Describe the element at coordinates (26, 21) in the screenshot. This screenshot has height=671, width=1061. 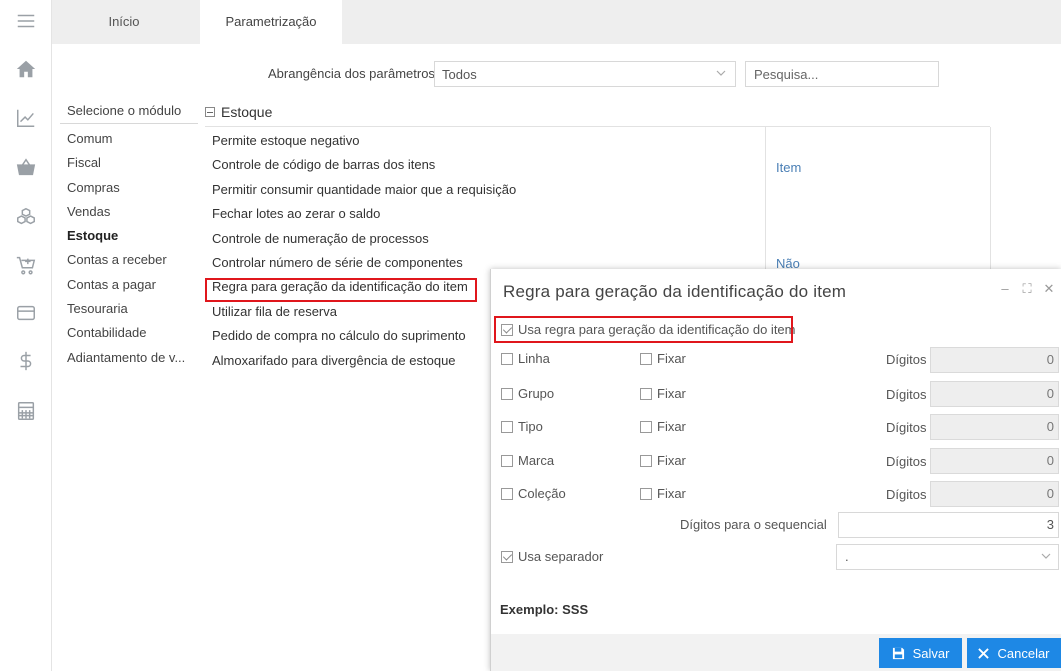
I see `menu-icon` at that location.